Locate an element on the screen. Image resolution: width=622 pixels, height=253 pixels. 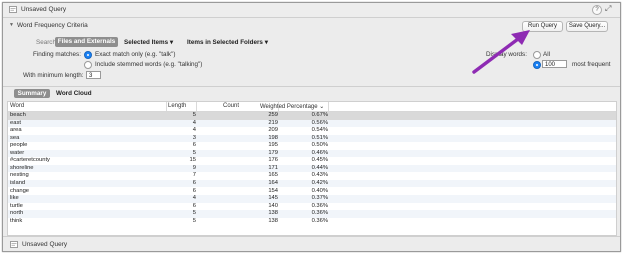
column-header-weighted-percentage: Weighted Percentage ⌄ is located at coordinates (292, 106).